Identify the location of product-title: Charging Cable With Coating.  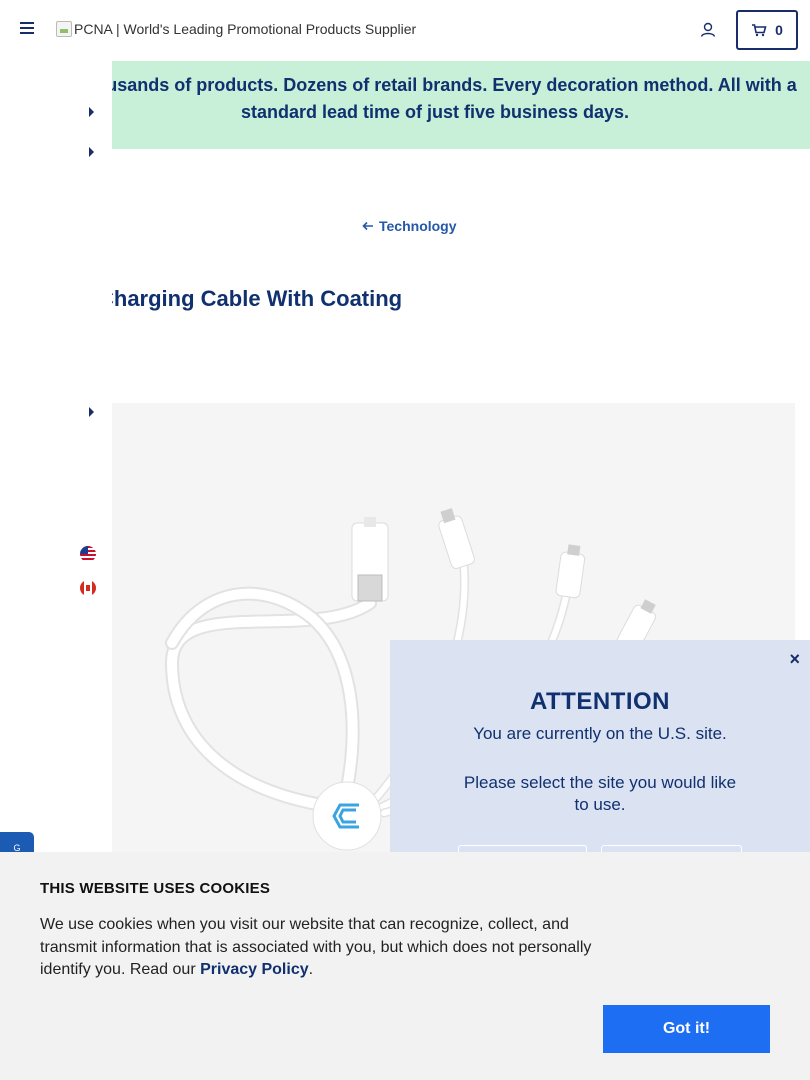
(250, 298).